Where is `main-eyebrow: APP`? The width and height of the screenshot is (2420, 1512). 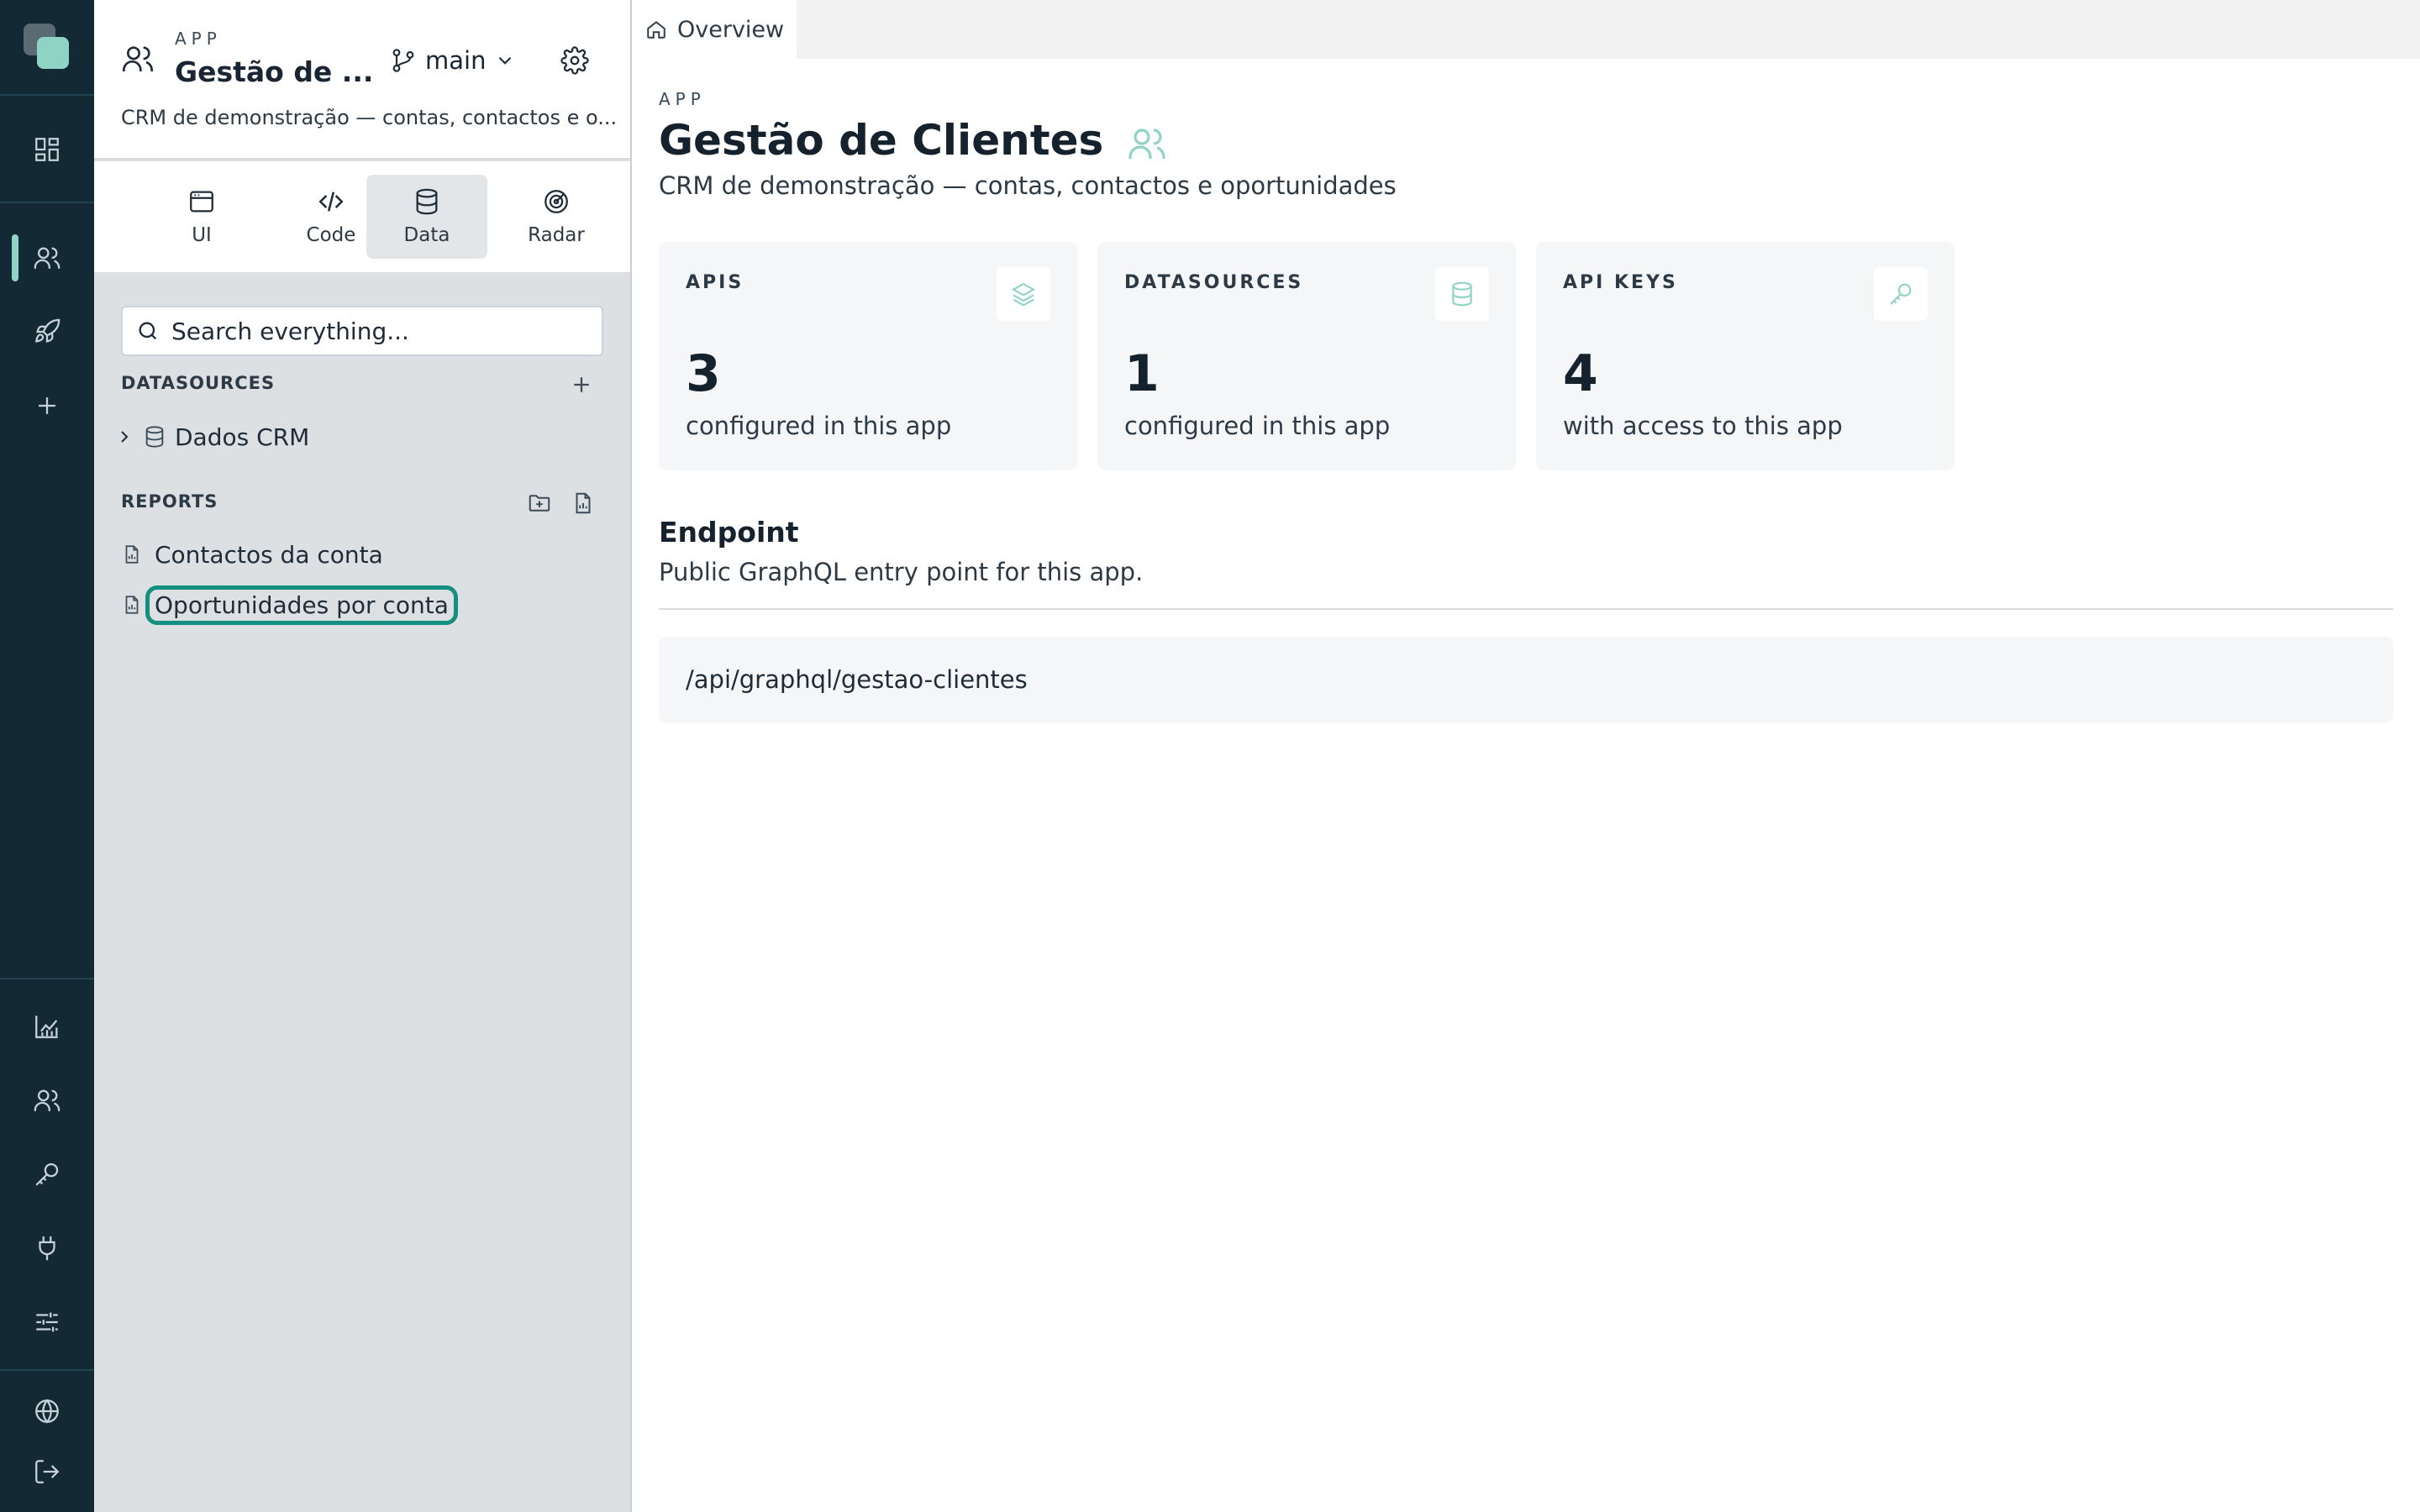 main-eyebrow: APP is located at coordinates (682, 99).